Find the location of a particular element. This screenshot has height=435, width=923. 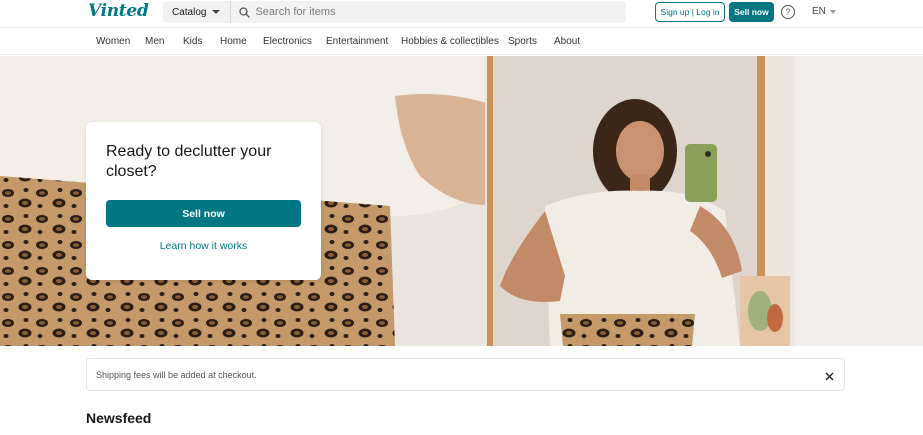

help-icon: ? is located at coordinates (788, 12).